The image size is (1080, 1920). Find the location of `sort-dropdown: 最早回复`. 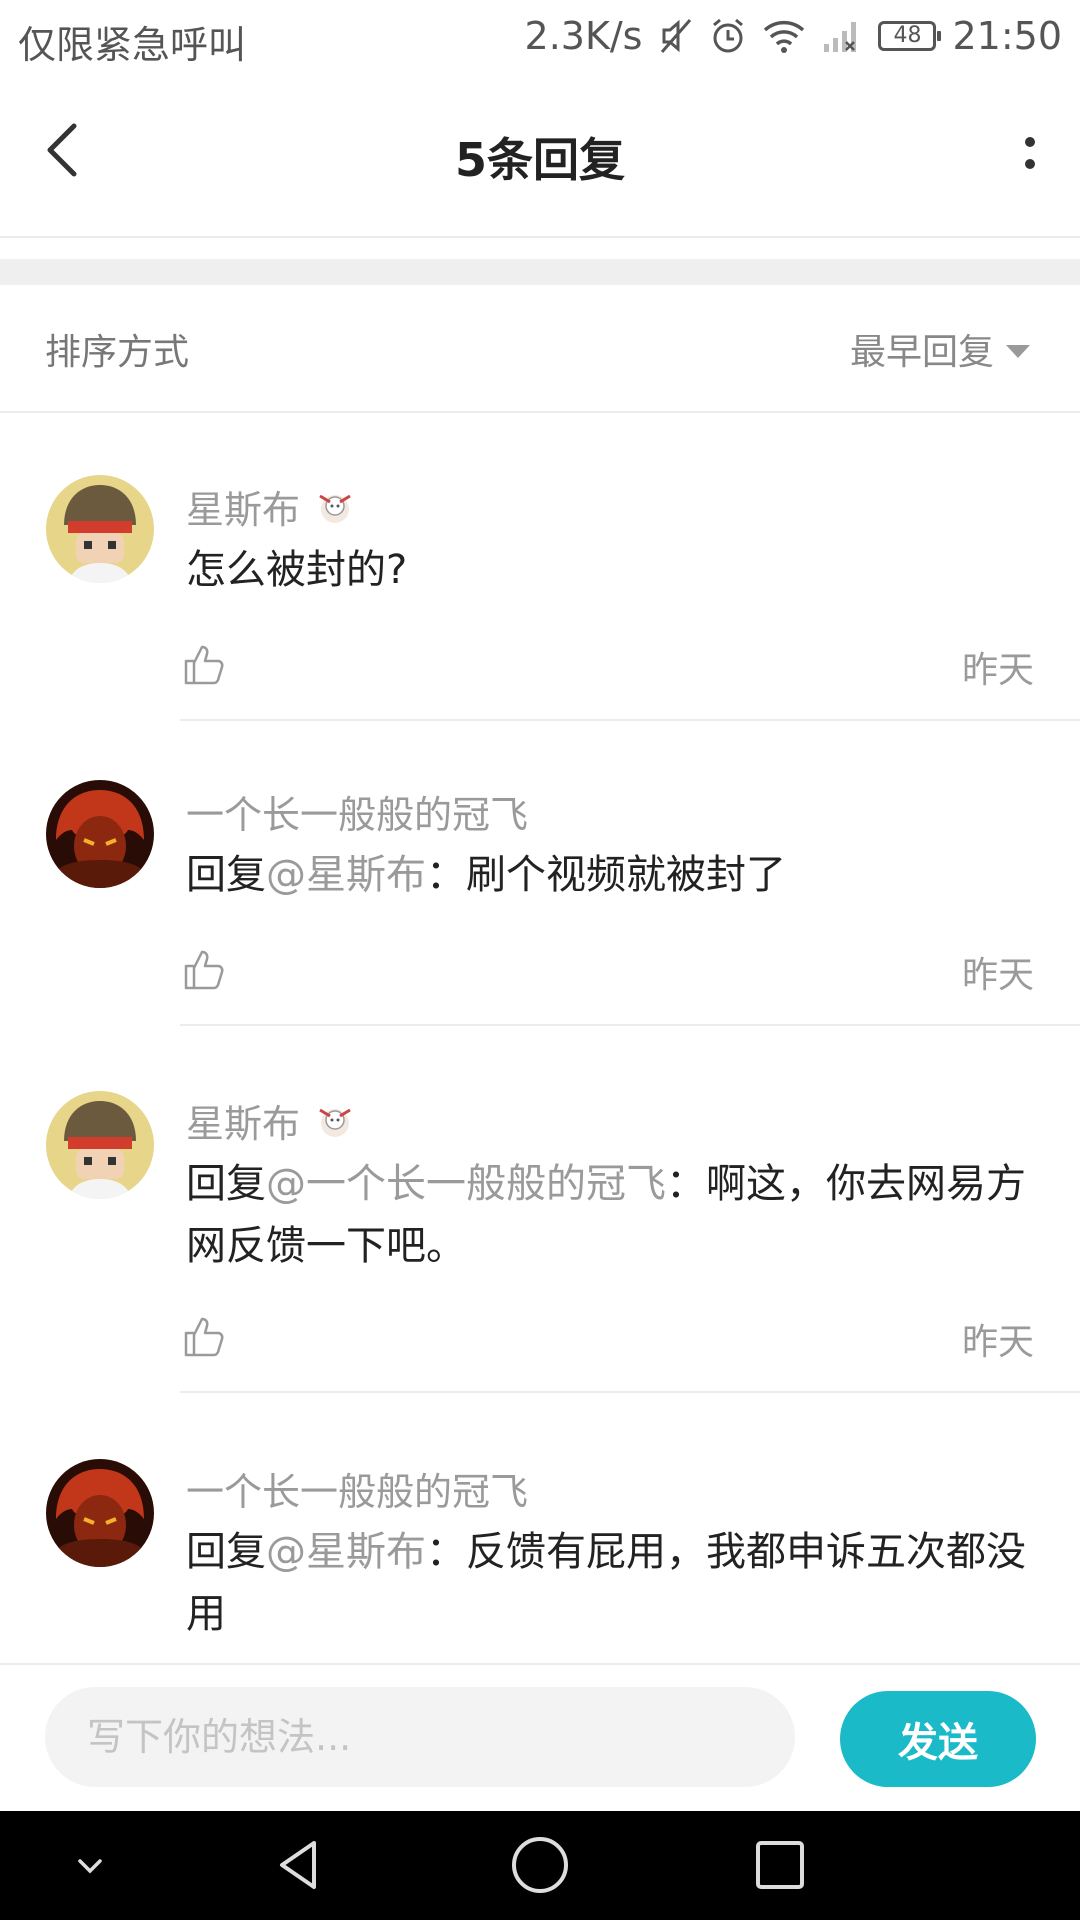

sort-dropdown: 最早回复 is located at coordinates (940, 349).